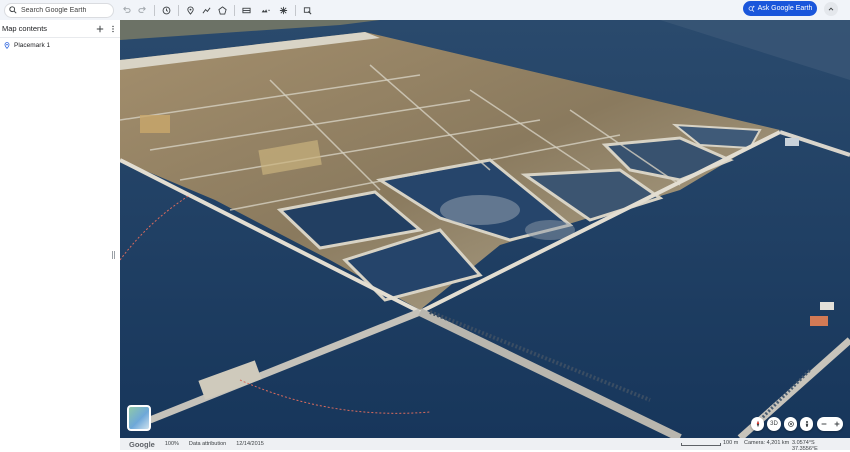 The height and width of the screenshot is (452, 850). What do you see at coordinates (837, 424) in the screenshot?
I see `zoom-in-icon` at bounding box center [837, 424].